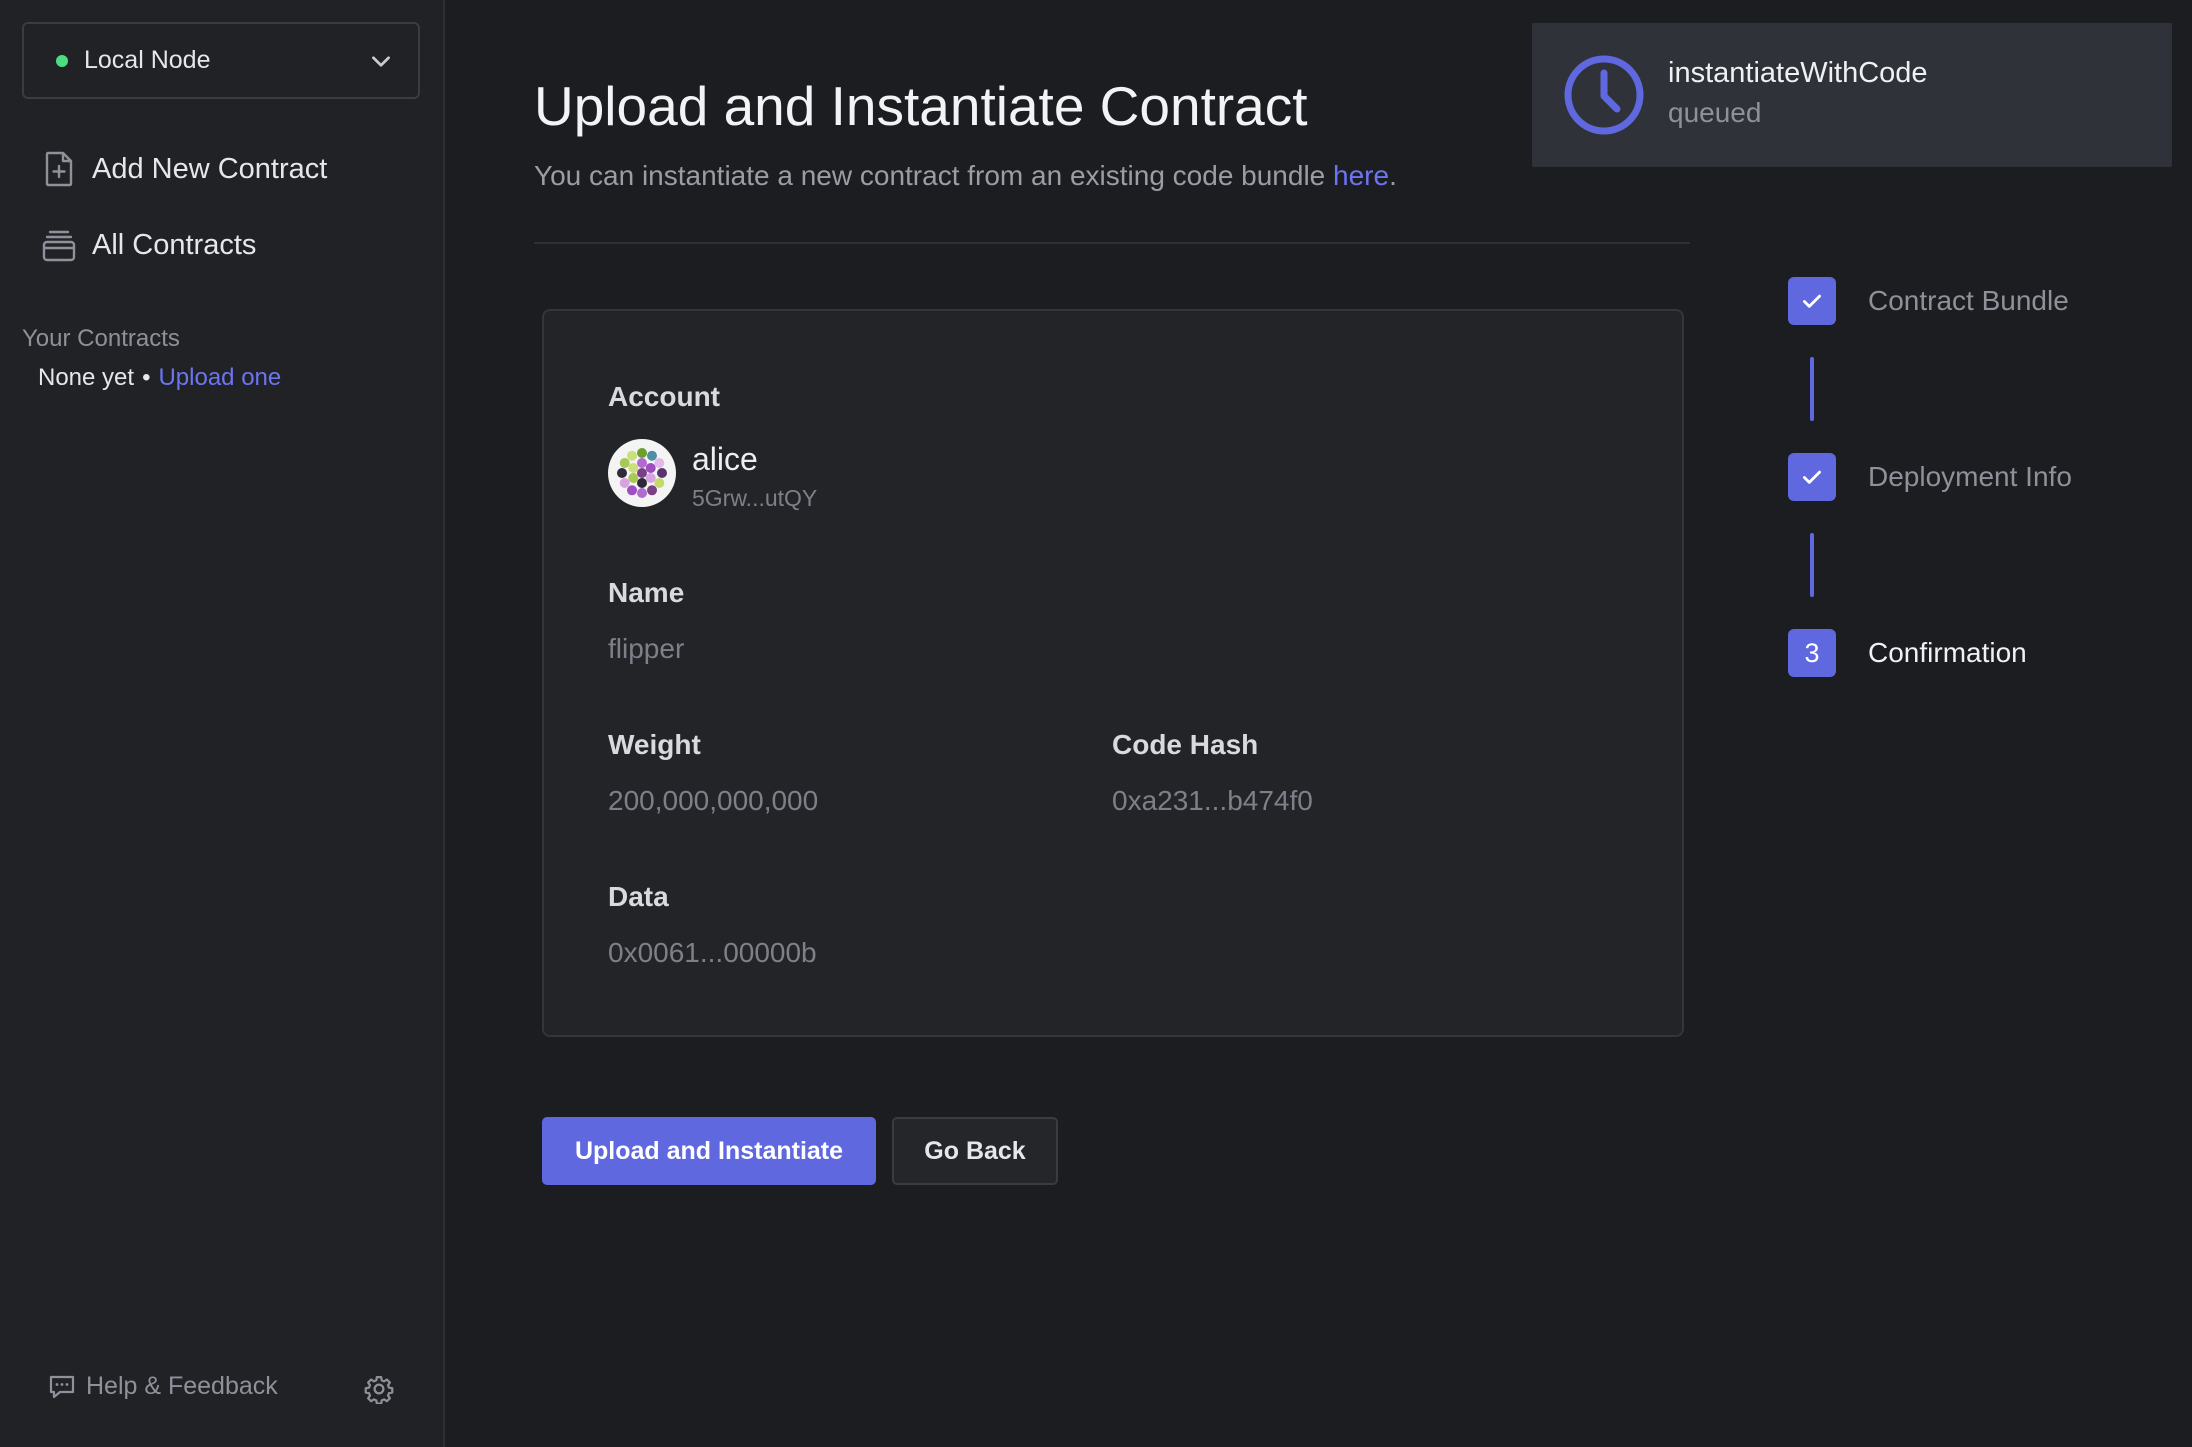 The height and width of the screenshot is (1447, 2192). Describe the element at coordinates (62, 1386) in the screenshot. I see `chat-bubble-icon` at that location.